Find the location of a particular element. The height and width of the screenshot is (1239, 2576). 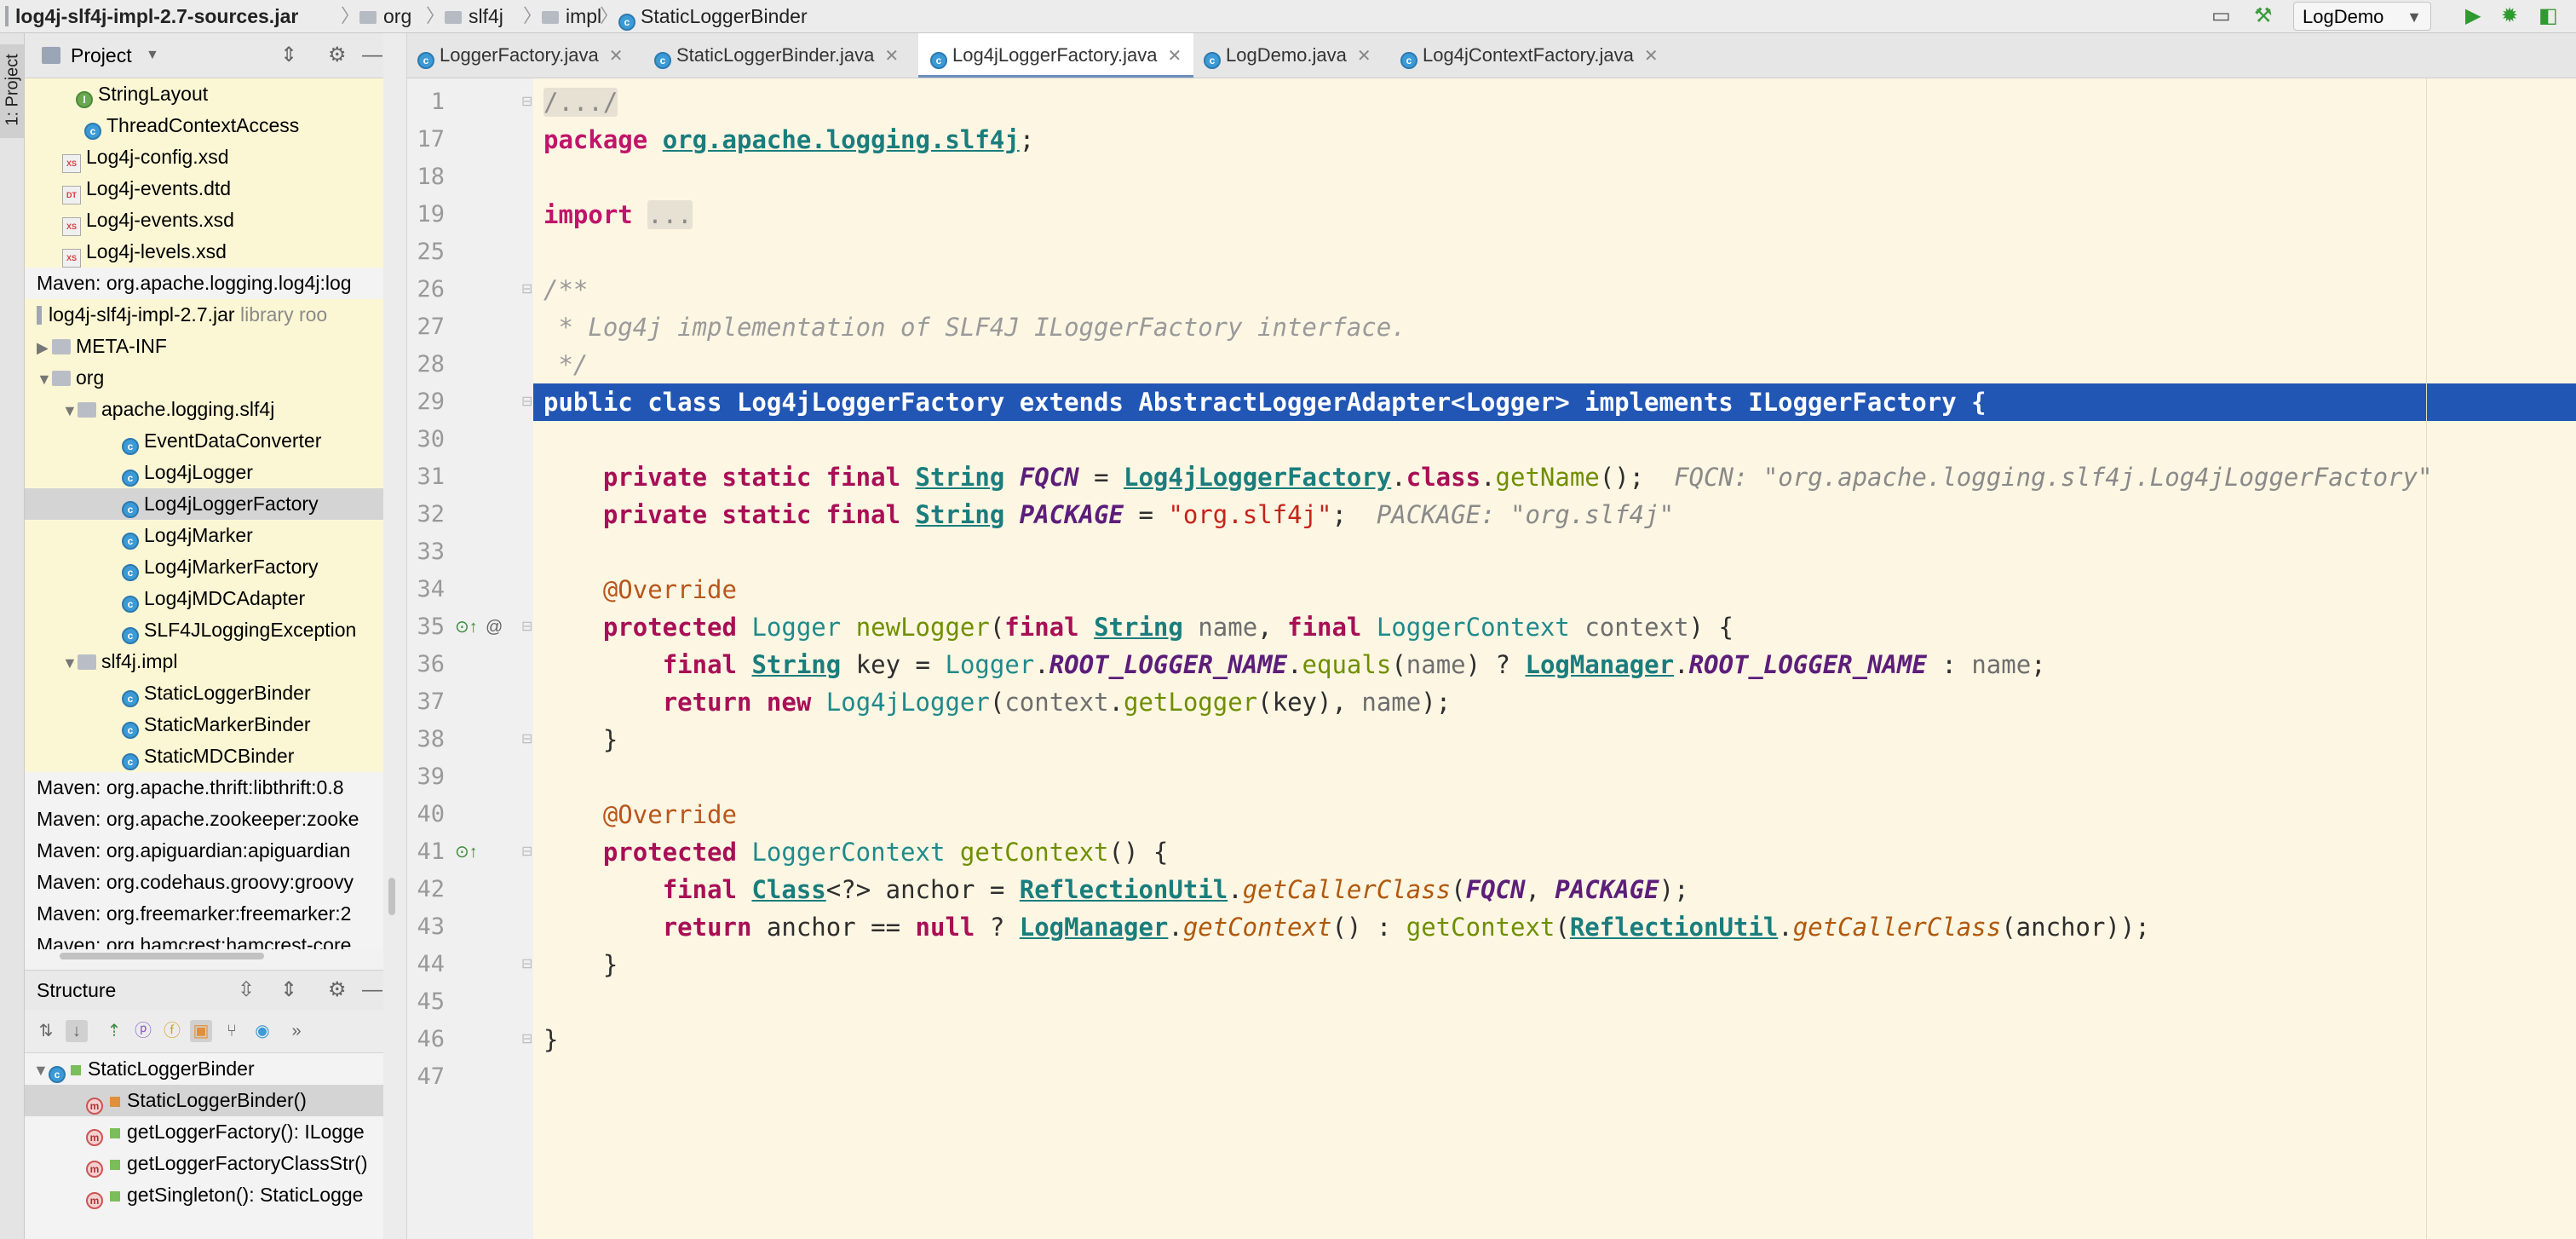

project-panel-title: Project is located at coordinates (101, 56).